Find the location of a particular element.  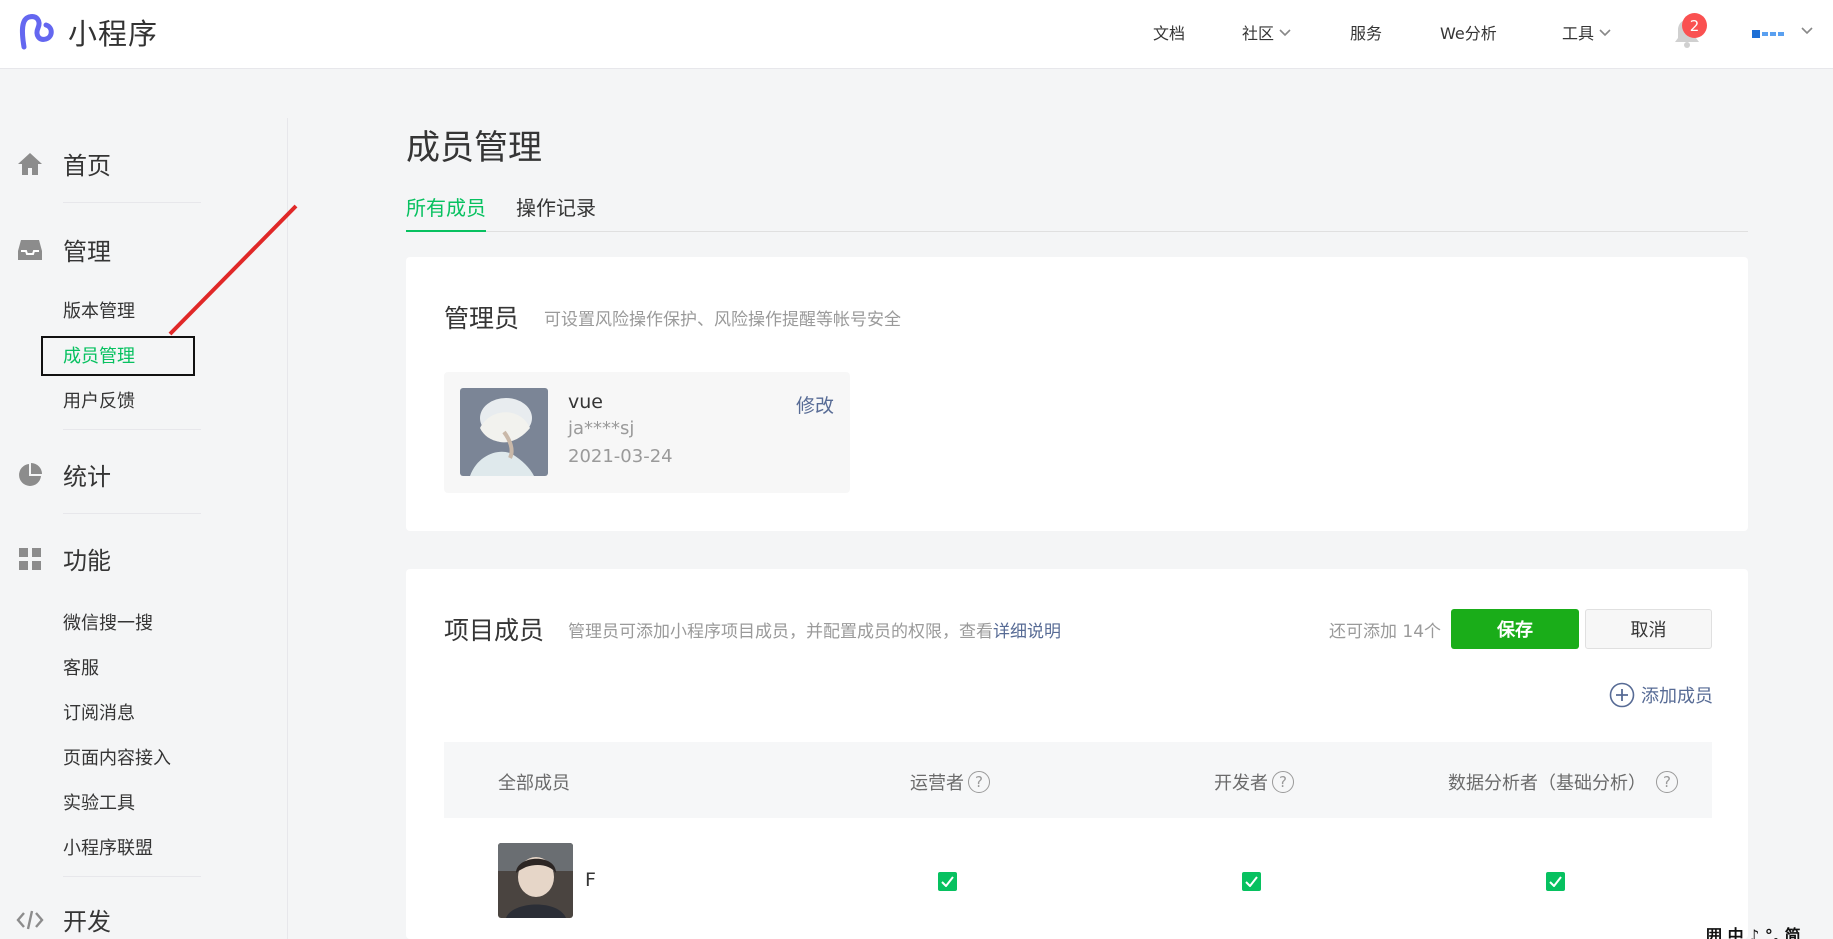

account-logo-icon is located at coordinates (1768, 34).